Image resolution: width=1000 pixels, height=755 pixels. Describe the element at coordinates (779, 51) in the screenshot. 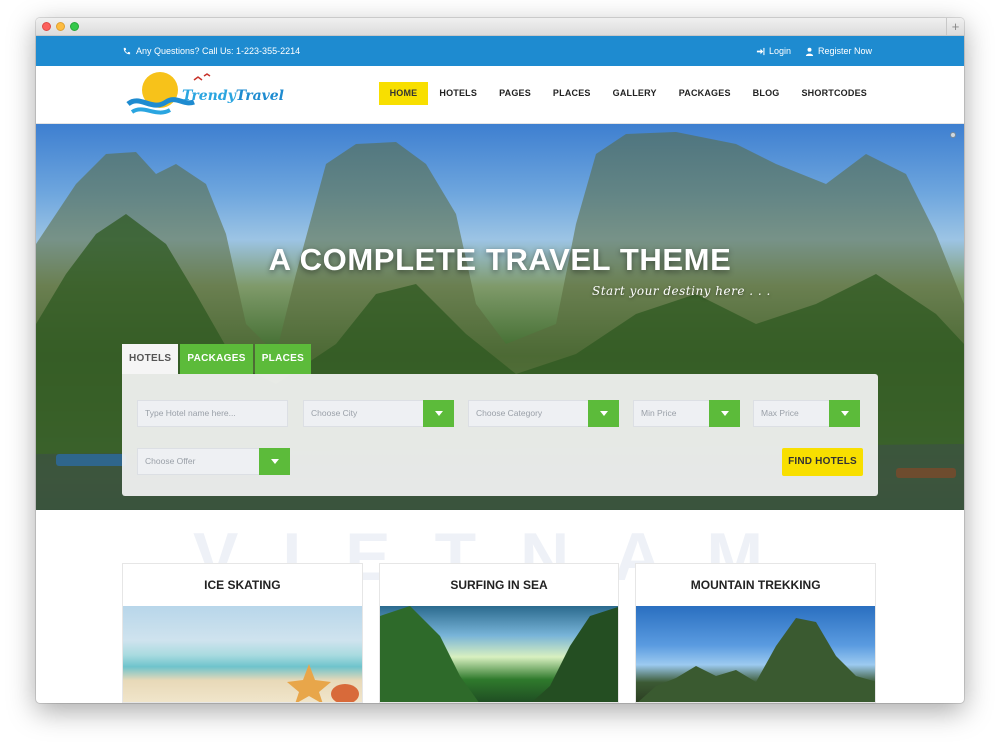

I see `login-label: Login` at that location.